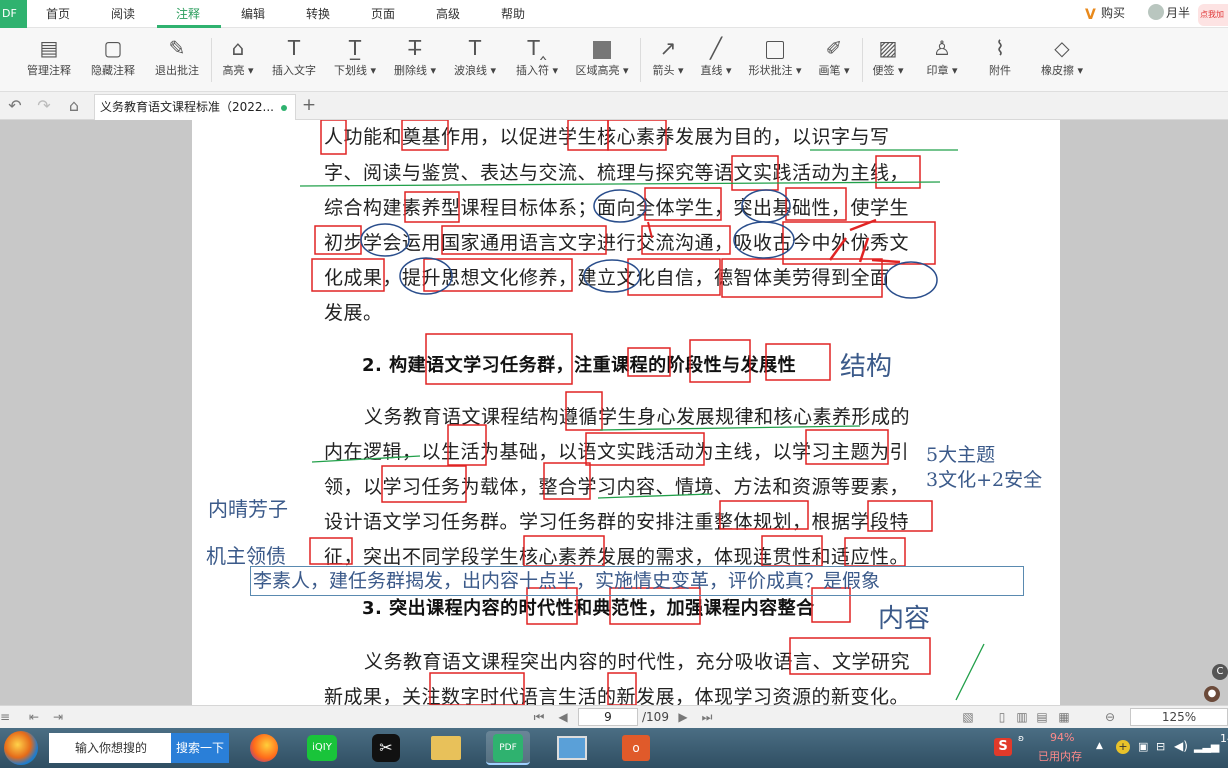 This screenshot has width=1228, height=768. Describe the element at coordinates (834, 60) in the screenshot. I see `tool-pen: ✐ 画笔 ▾` at that location.